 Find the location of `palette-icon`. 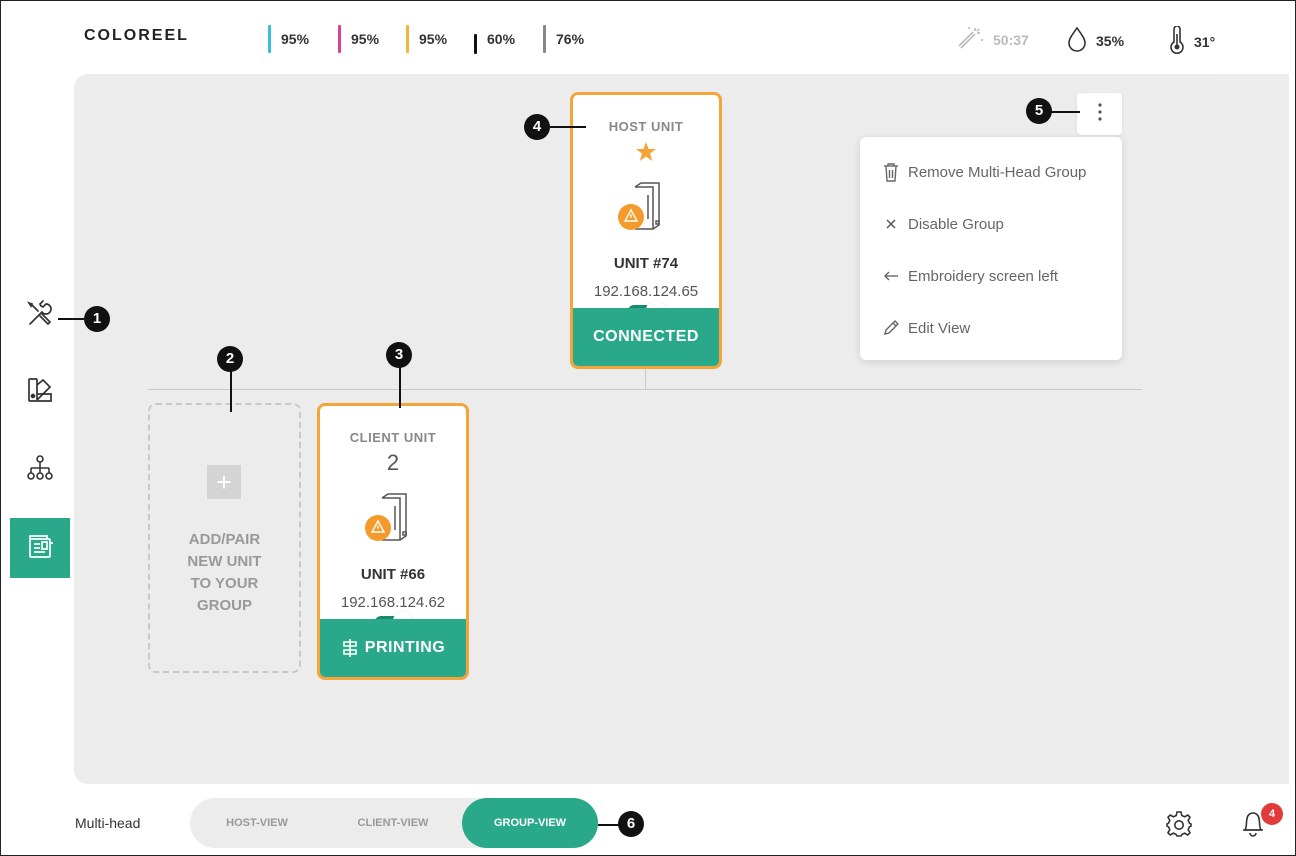

palette-icon is located at coordinates (40, 392).